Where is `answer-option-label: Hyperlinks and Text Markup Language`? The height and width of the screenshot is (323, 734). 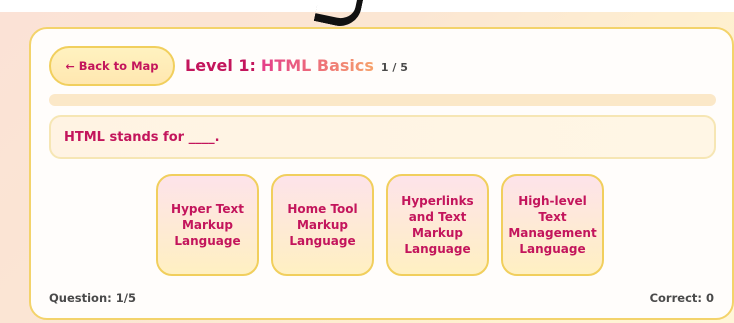
answer-option-label: Hyperlinks and Text Markup Language is located at coordinates (437, 225).